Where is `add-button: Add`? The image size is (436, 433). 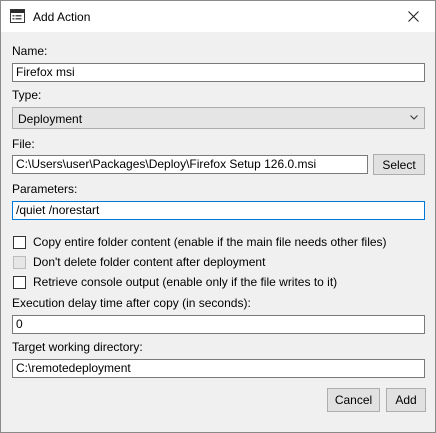
add-button: Add is located at coordinates (406, 400).